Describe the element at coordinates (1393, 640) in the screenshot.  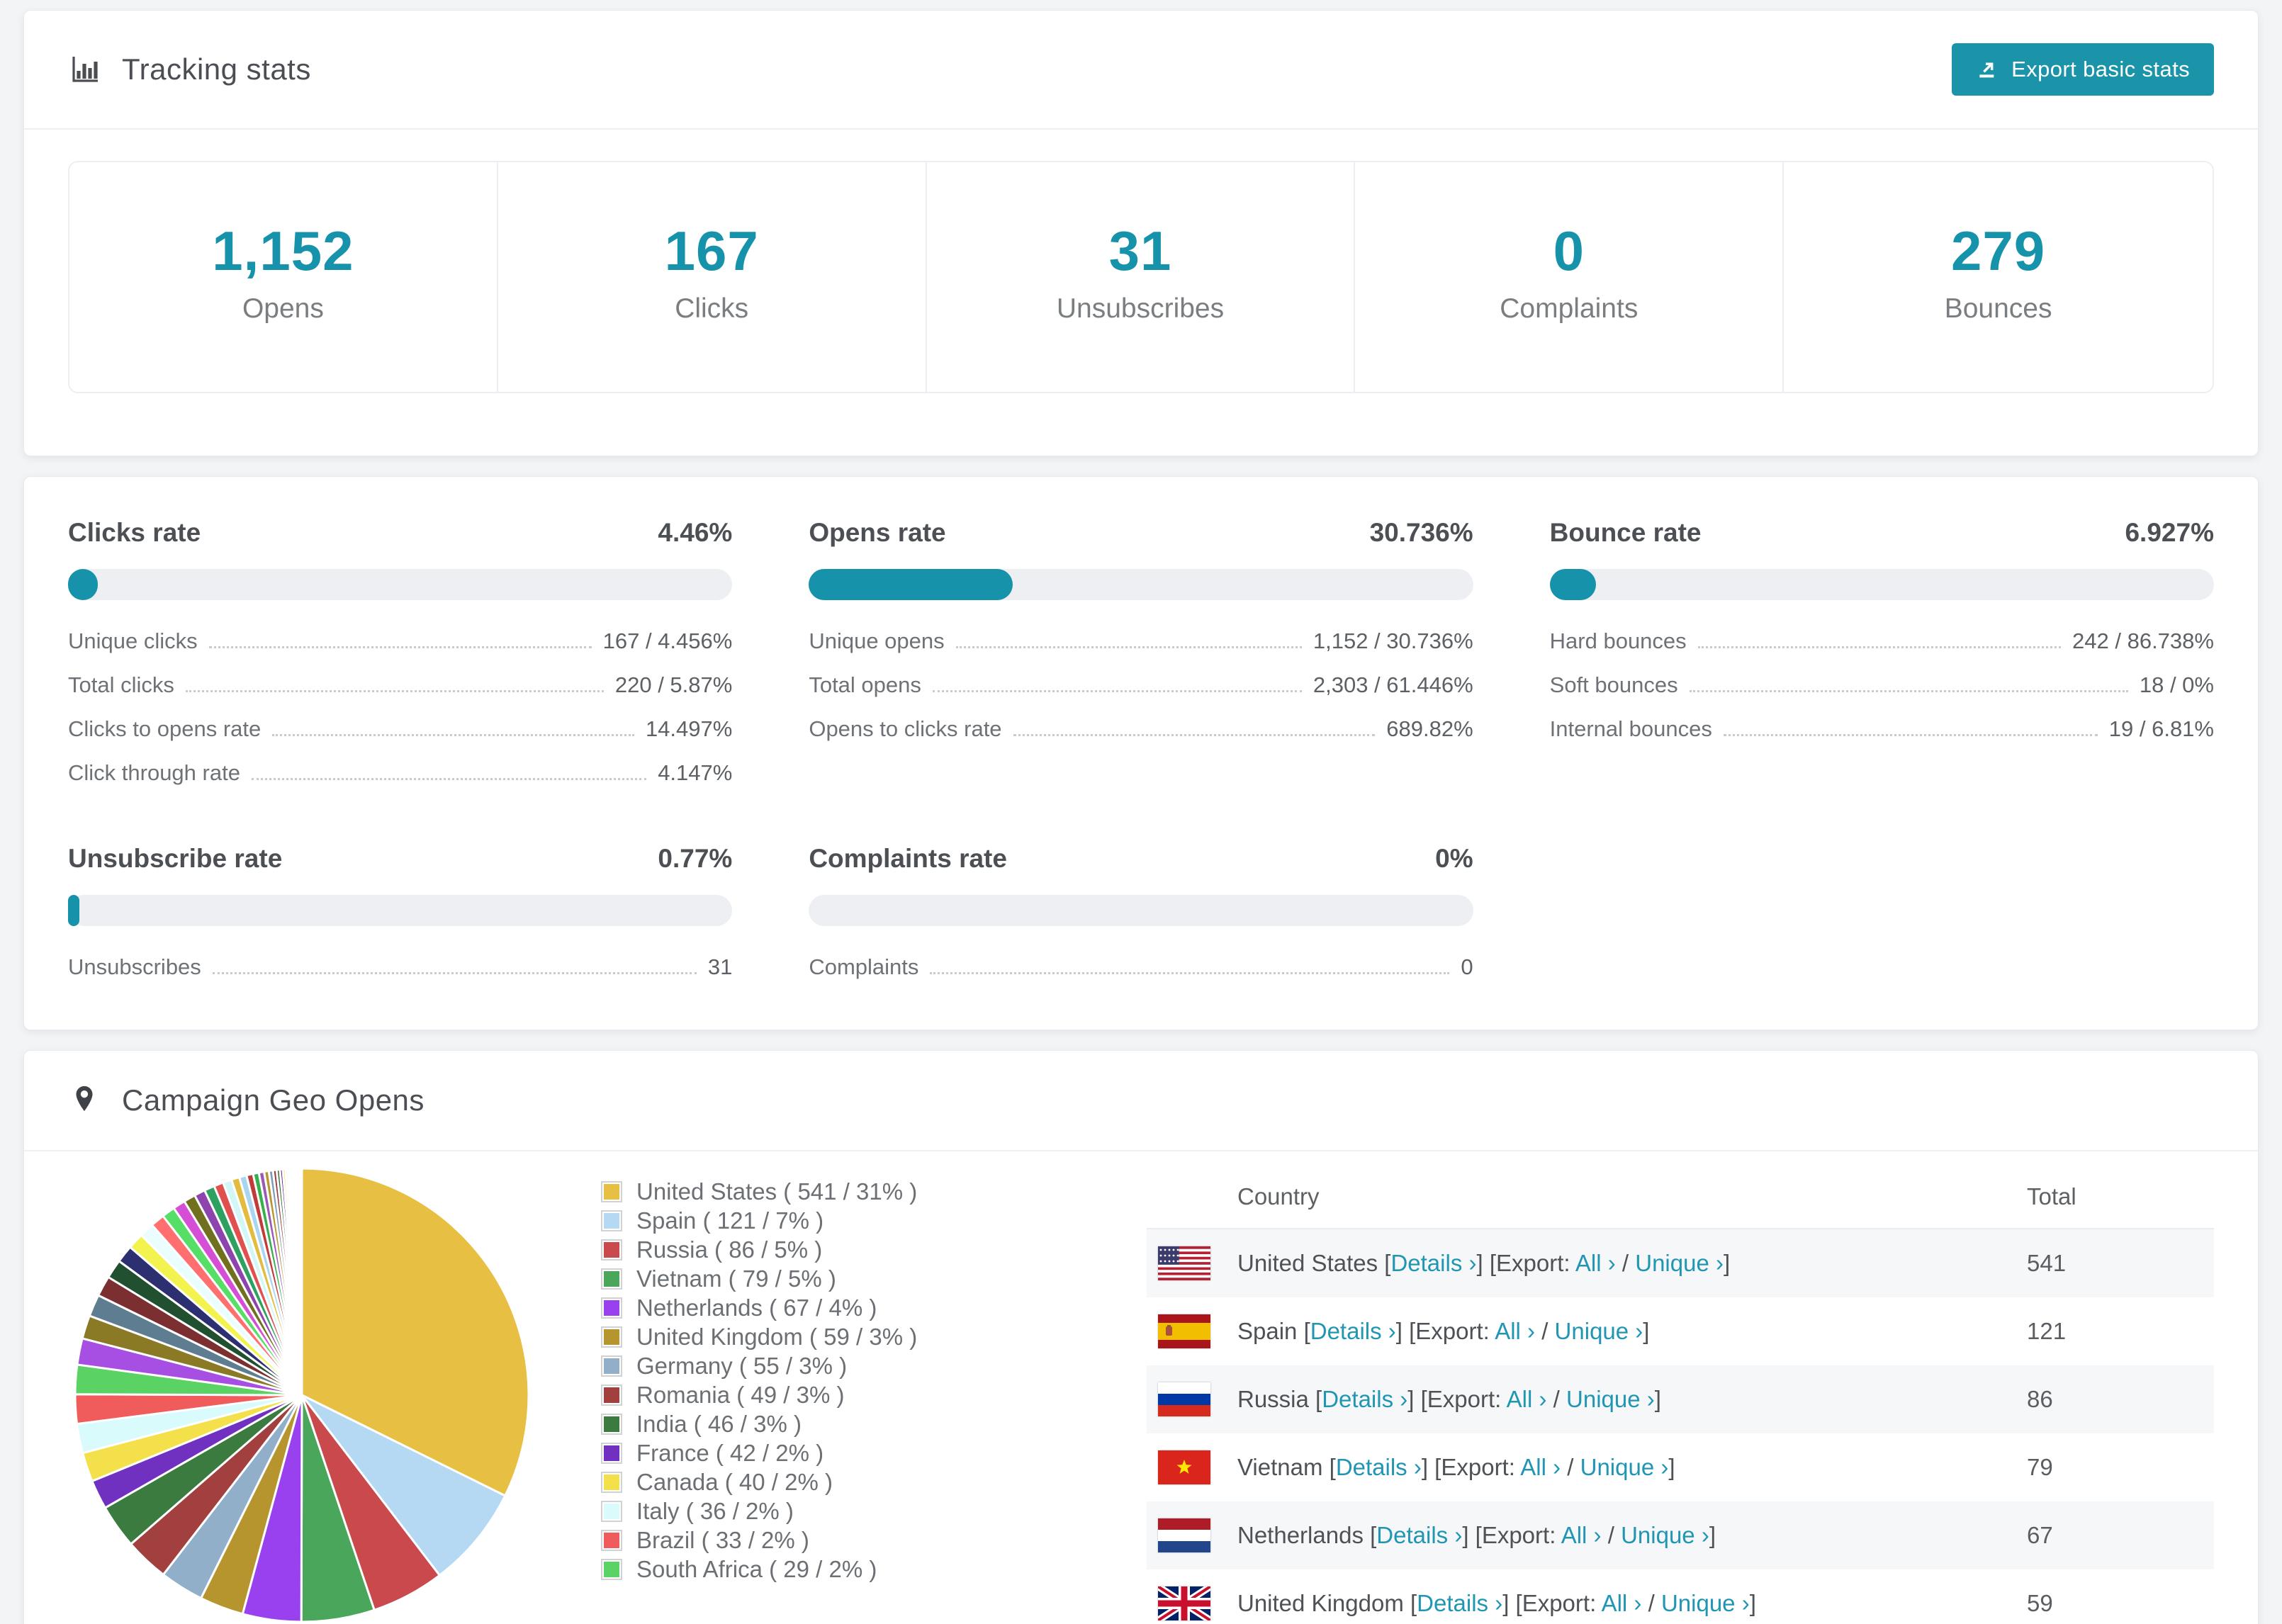
I see `rate-detail-value: 1,152 / 30.736%` at that location.